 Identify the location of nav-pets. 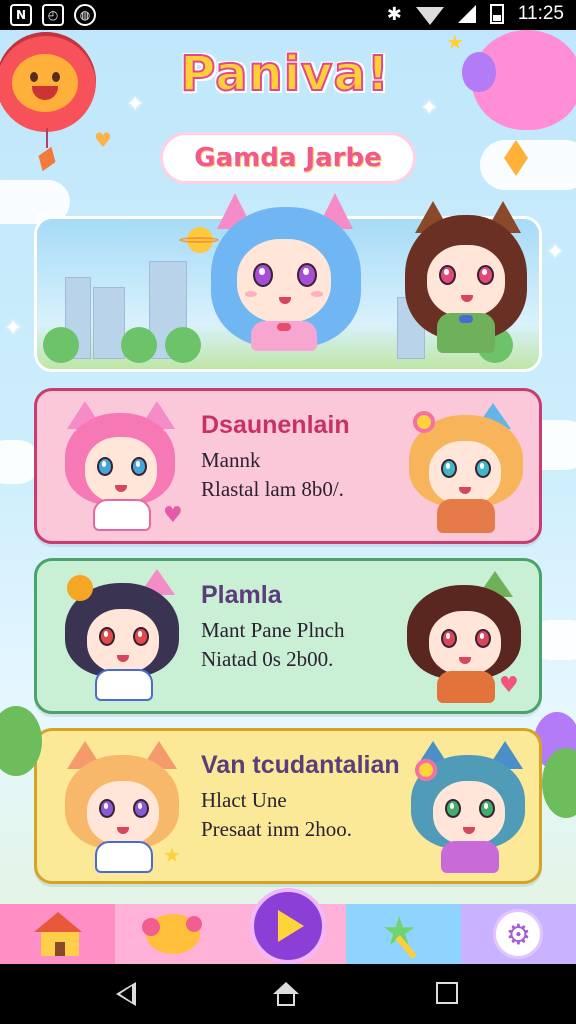
(173, 934).